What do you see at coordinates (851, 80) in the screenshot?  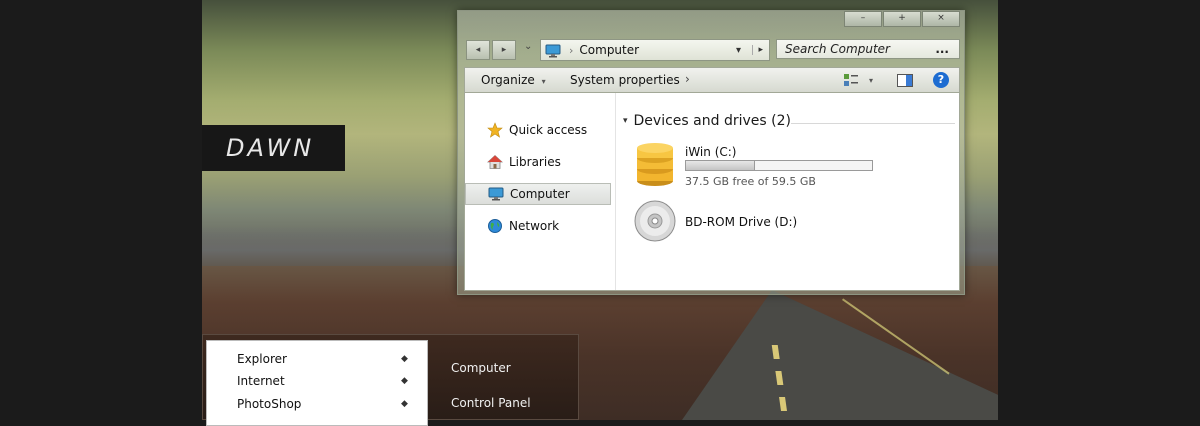 I see `view-details-icon` at bounding box center [851, 80].